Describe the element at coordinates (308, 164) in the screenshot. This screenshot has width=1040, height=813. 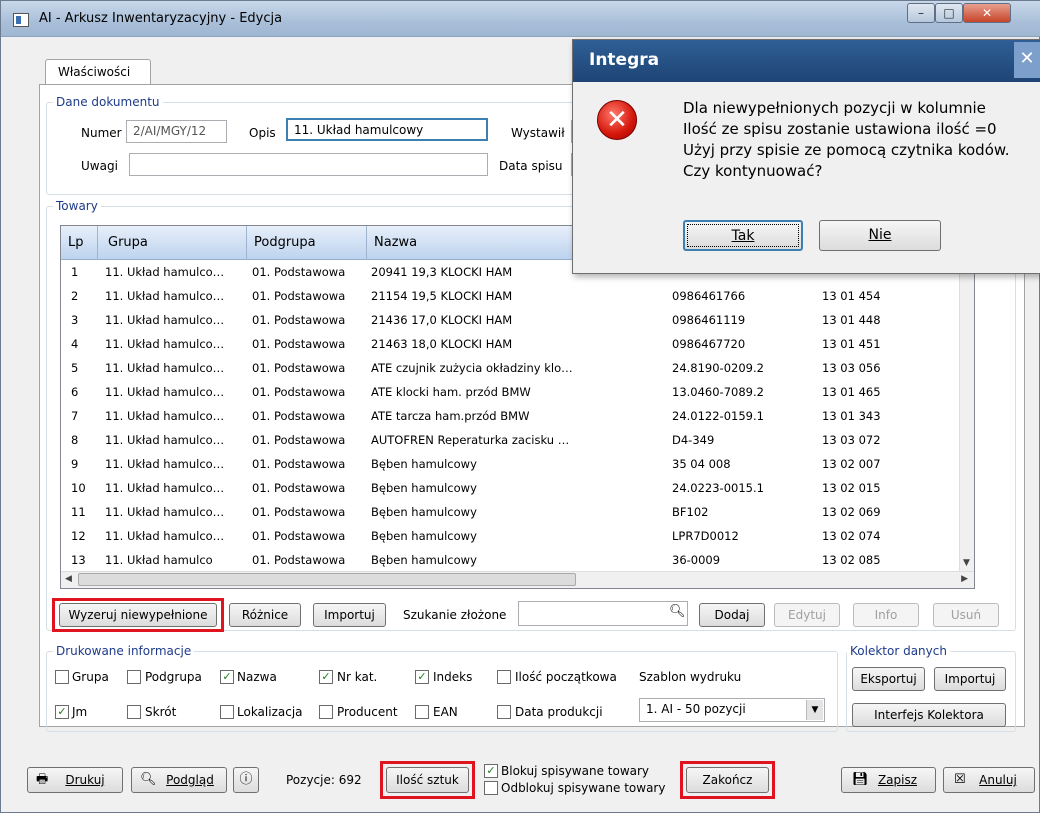
I see `uwagi-field` at that location.